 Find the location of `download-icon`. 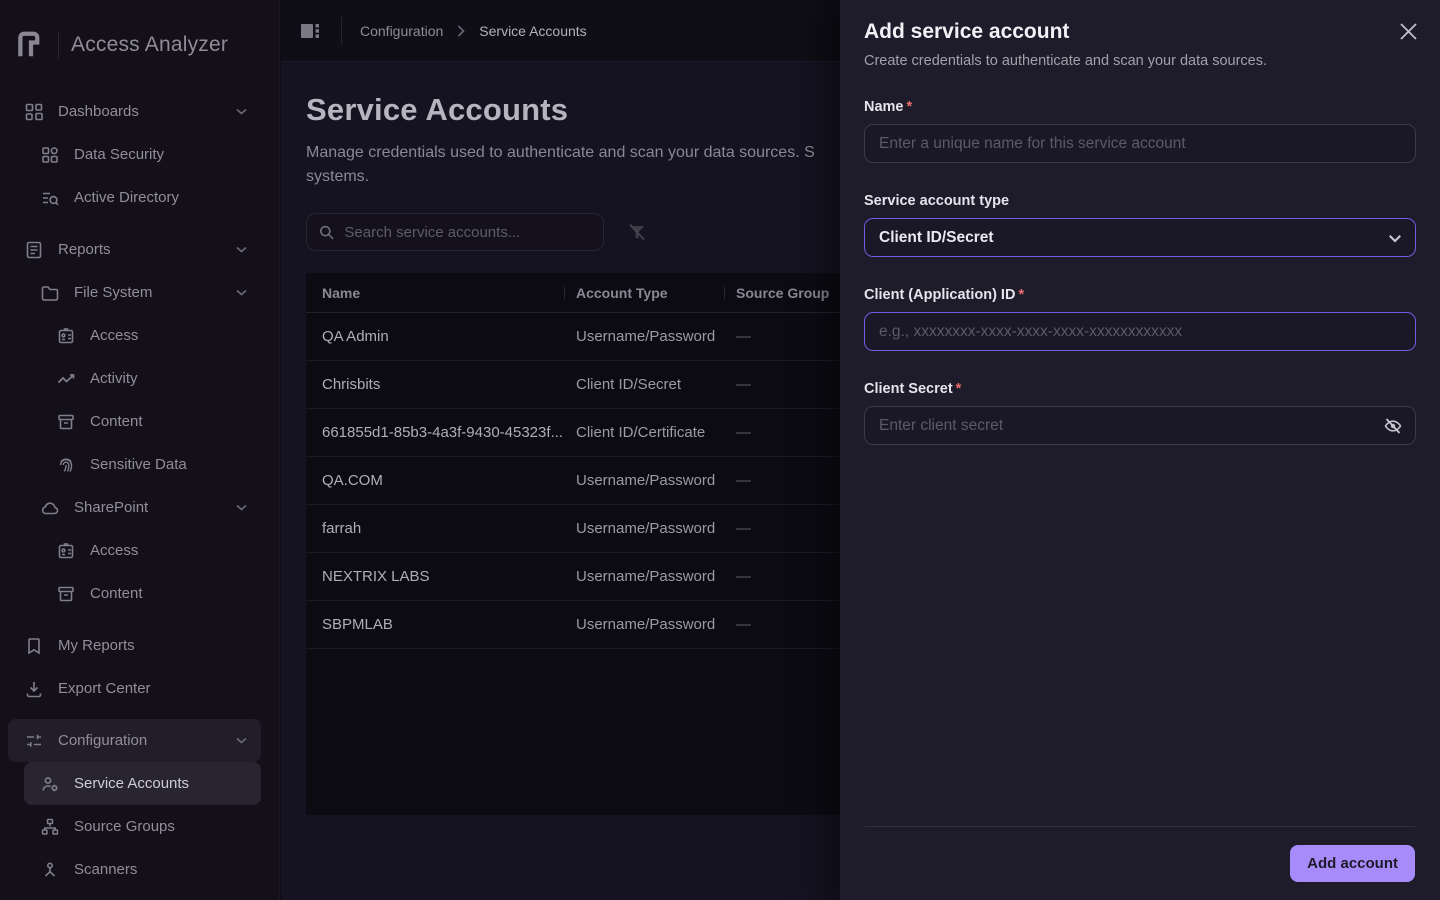

download-icon is located at coordinates (34, 689).